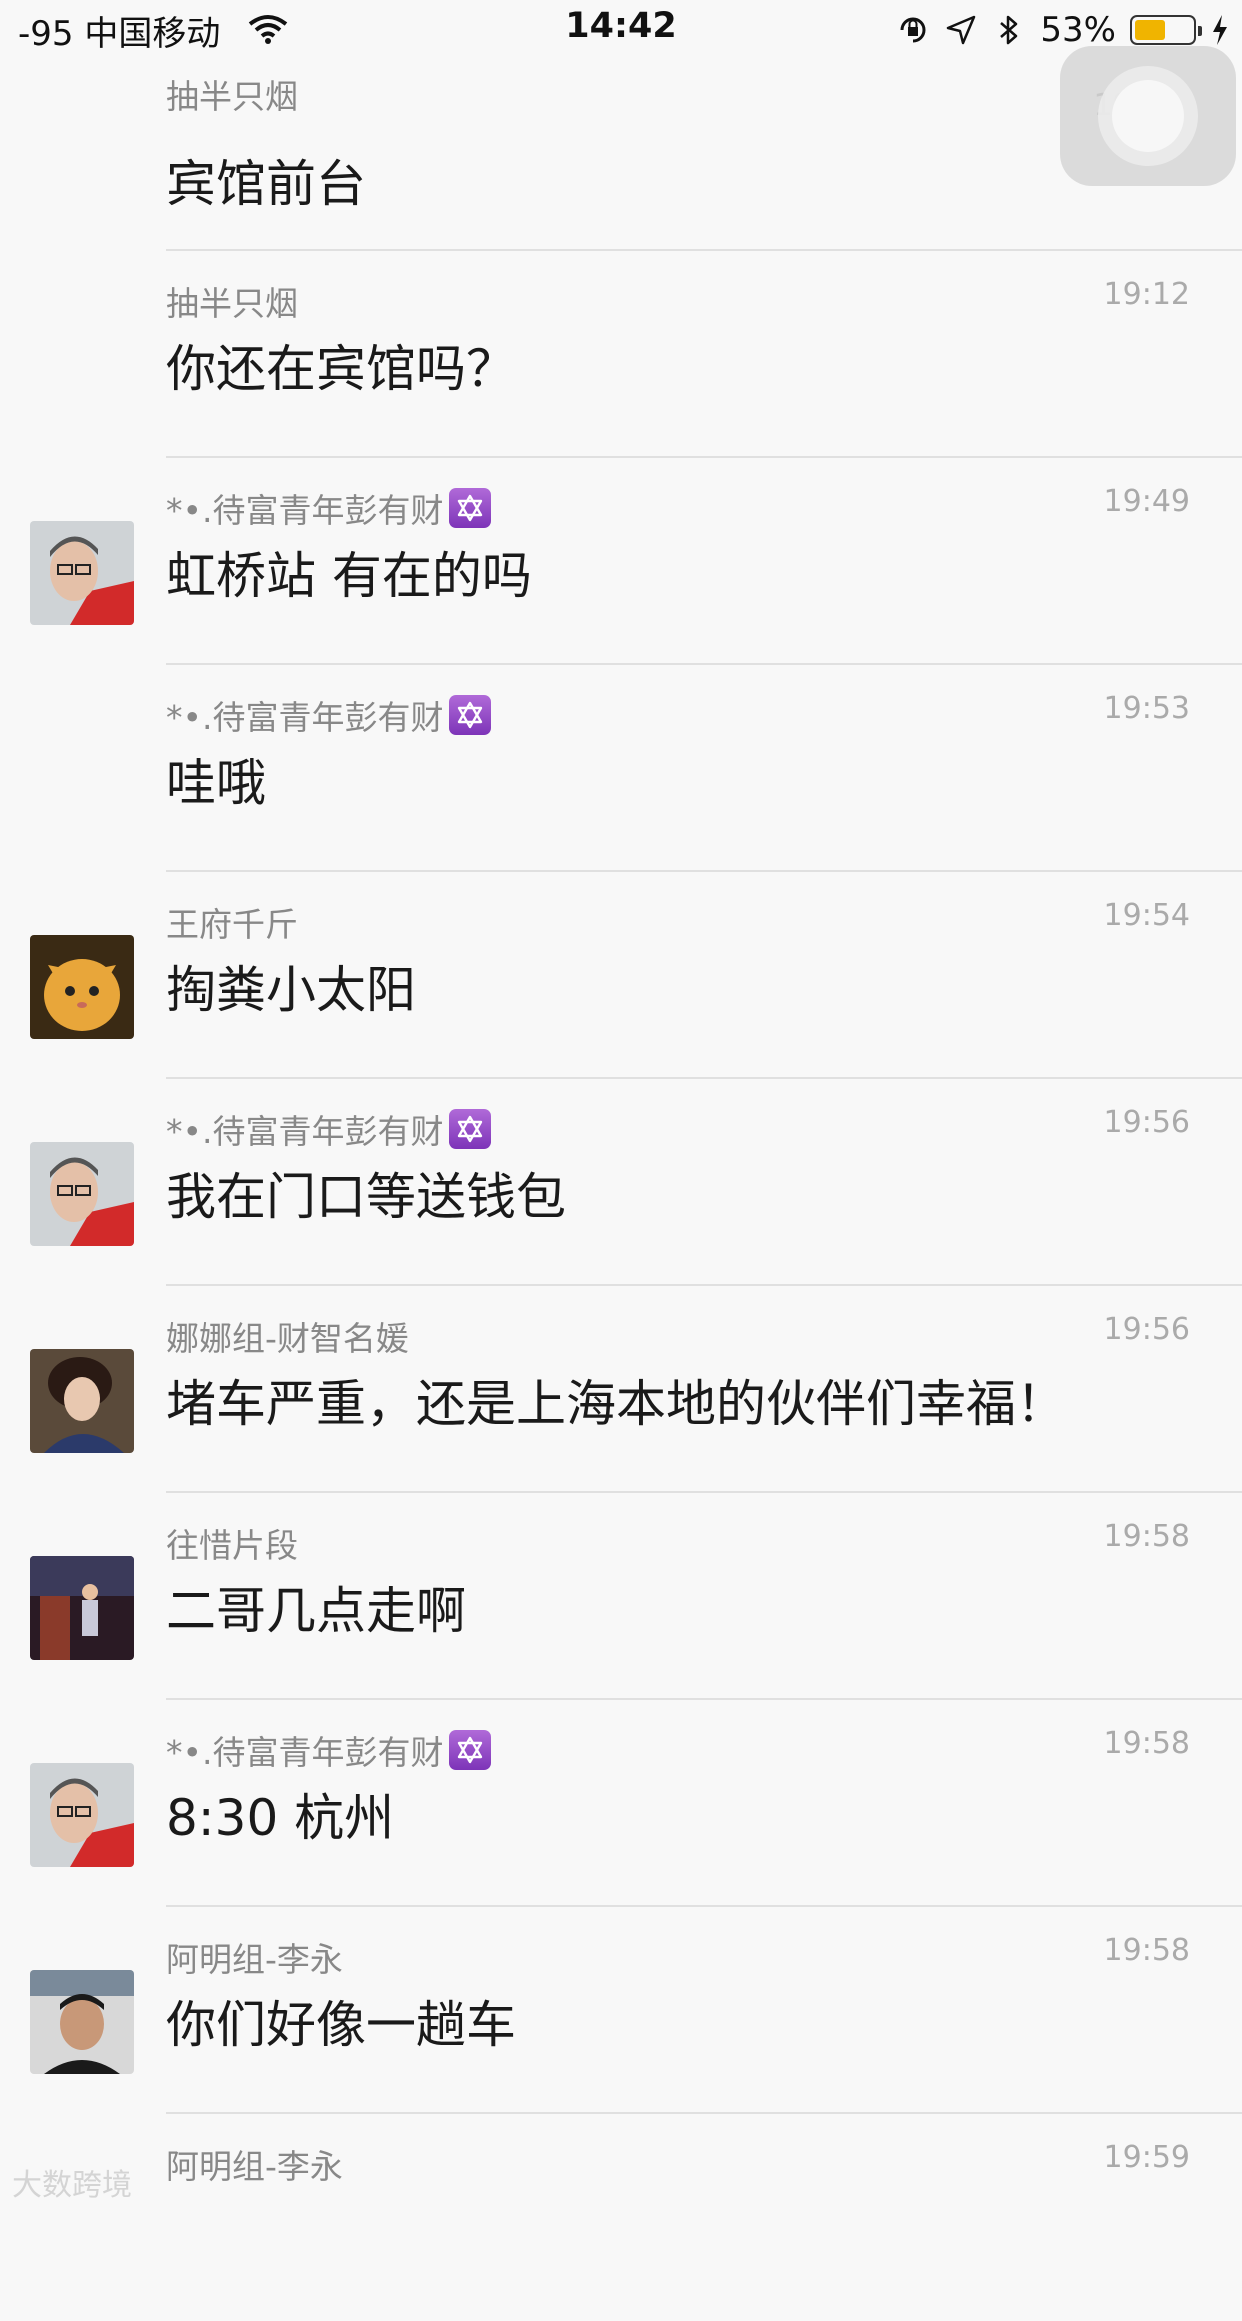 This screenshot has height=2321, width=1242. I want to click on sender-name: 王府千斤, so click(232, 922).